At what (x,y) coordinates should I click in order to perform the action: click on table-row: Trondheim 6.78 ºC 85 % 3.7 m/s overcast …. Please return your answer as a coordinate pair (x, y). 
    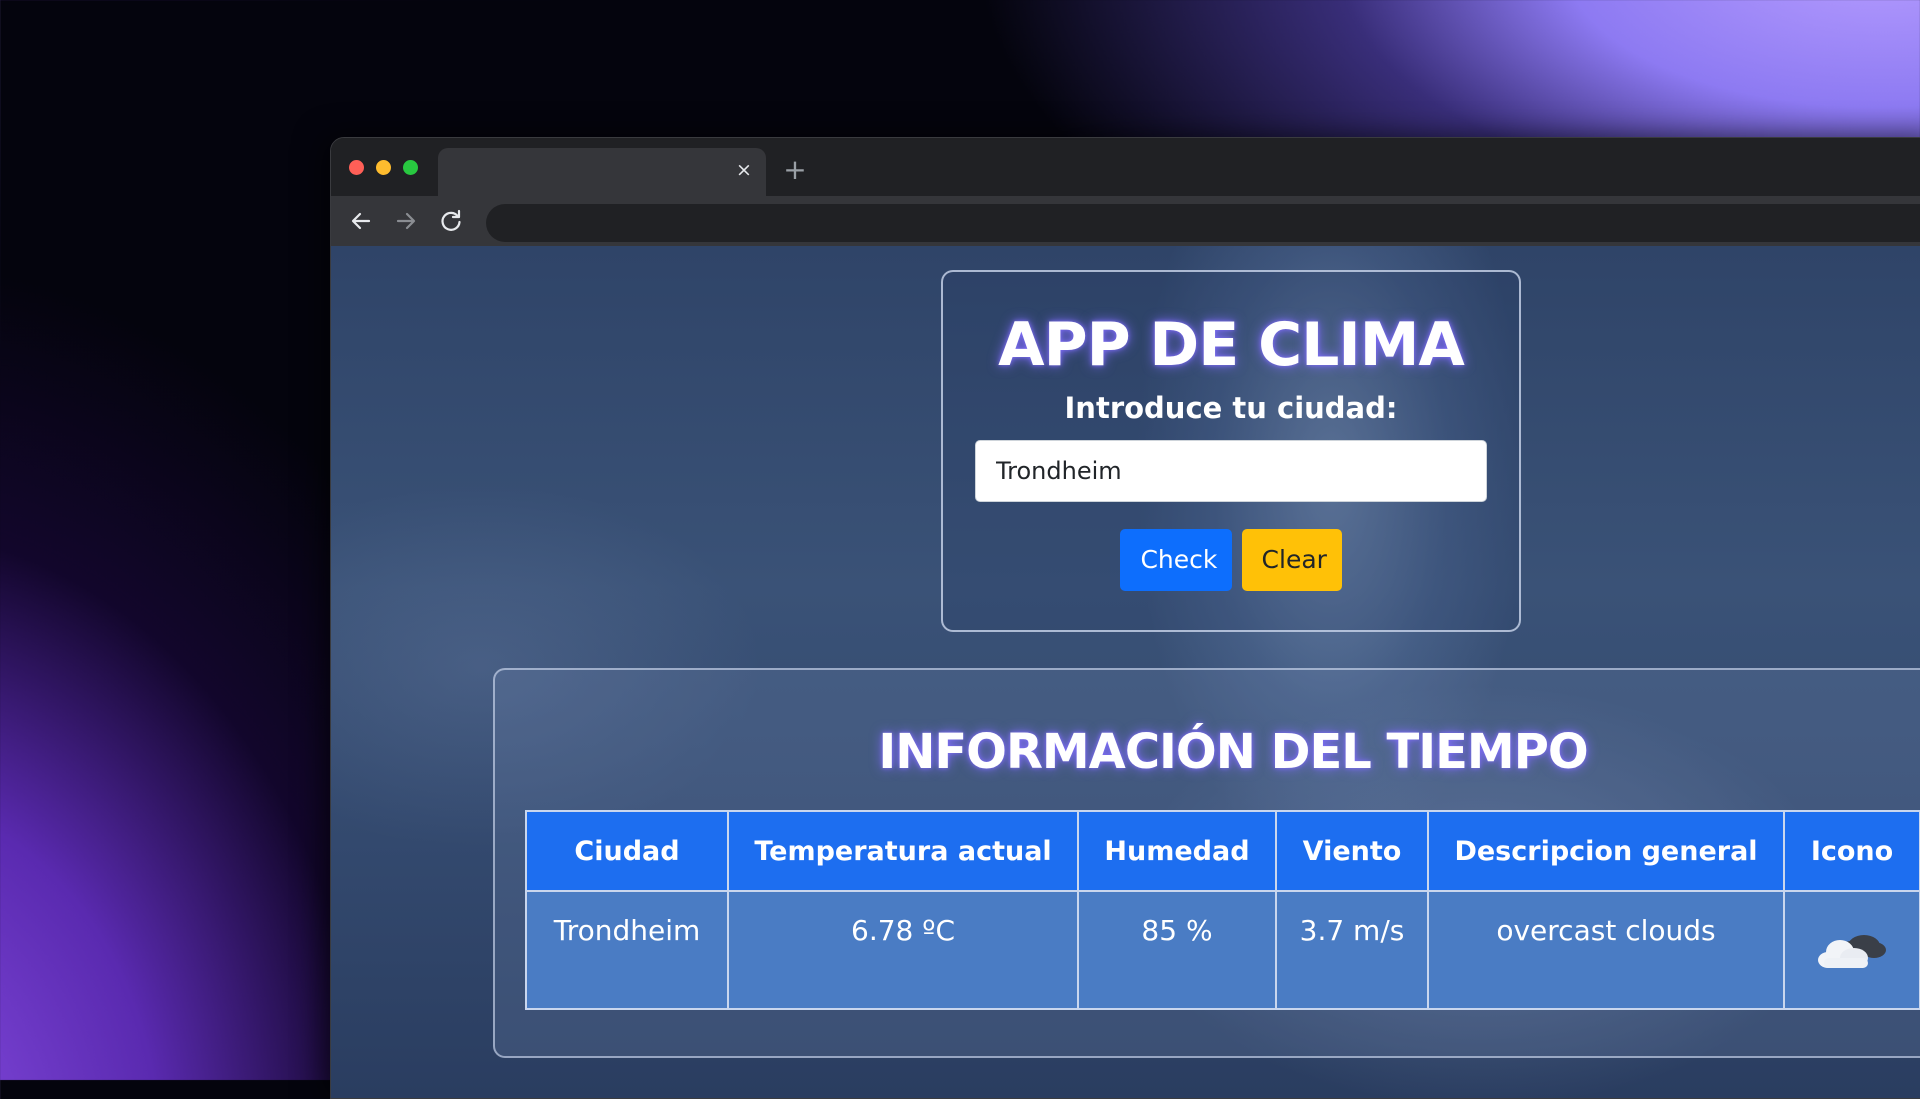
    Looking at the image, I should click on (1222, 950).